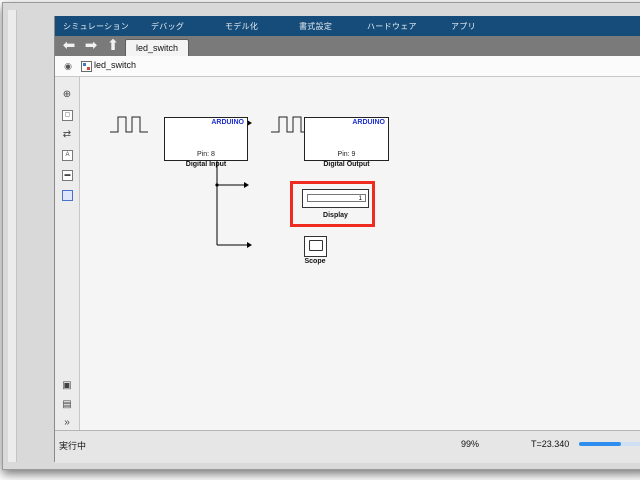 This screenshot has height=480, width=640. What do you see at coordinates (347, 46) in the screenshot?
I see `navigation-bar: ⬅ ➡ ⬆ led_switch` at bounding box center [347, 46].